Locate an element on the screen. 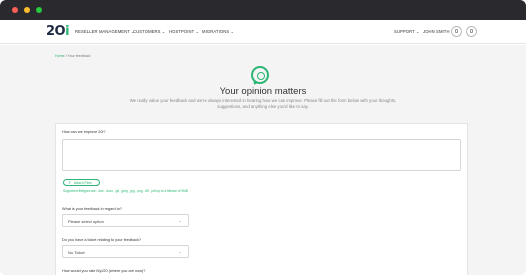  nav-customers: CUSTOMERS ⌄ is located at coordinates (149, 31).